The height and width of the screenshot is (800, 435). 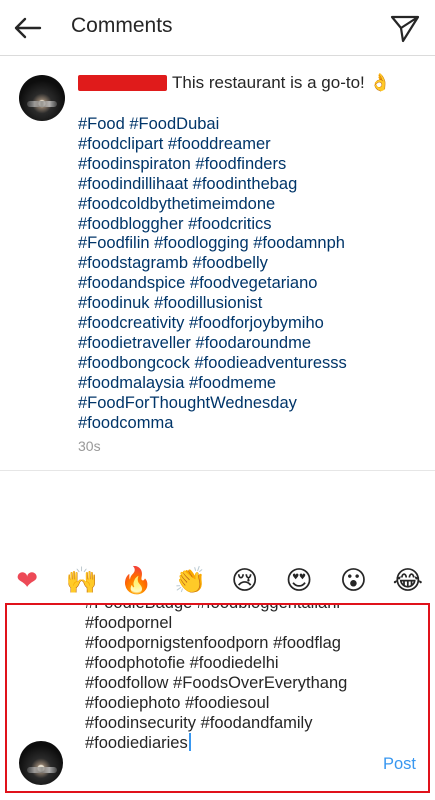 I want to click on hashtag-line: #foodcomma, so click(x=248, y=424).